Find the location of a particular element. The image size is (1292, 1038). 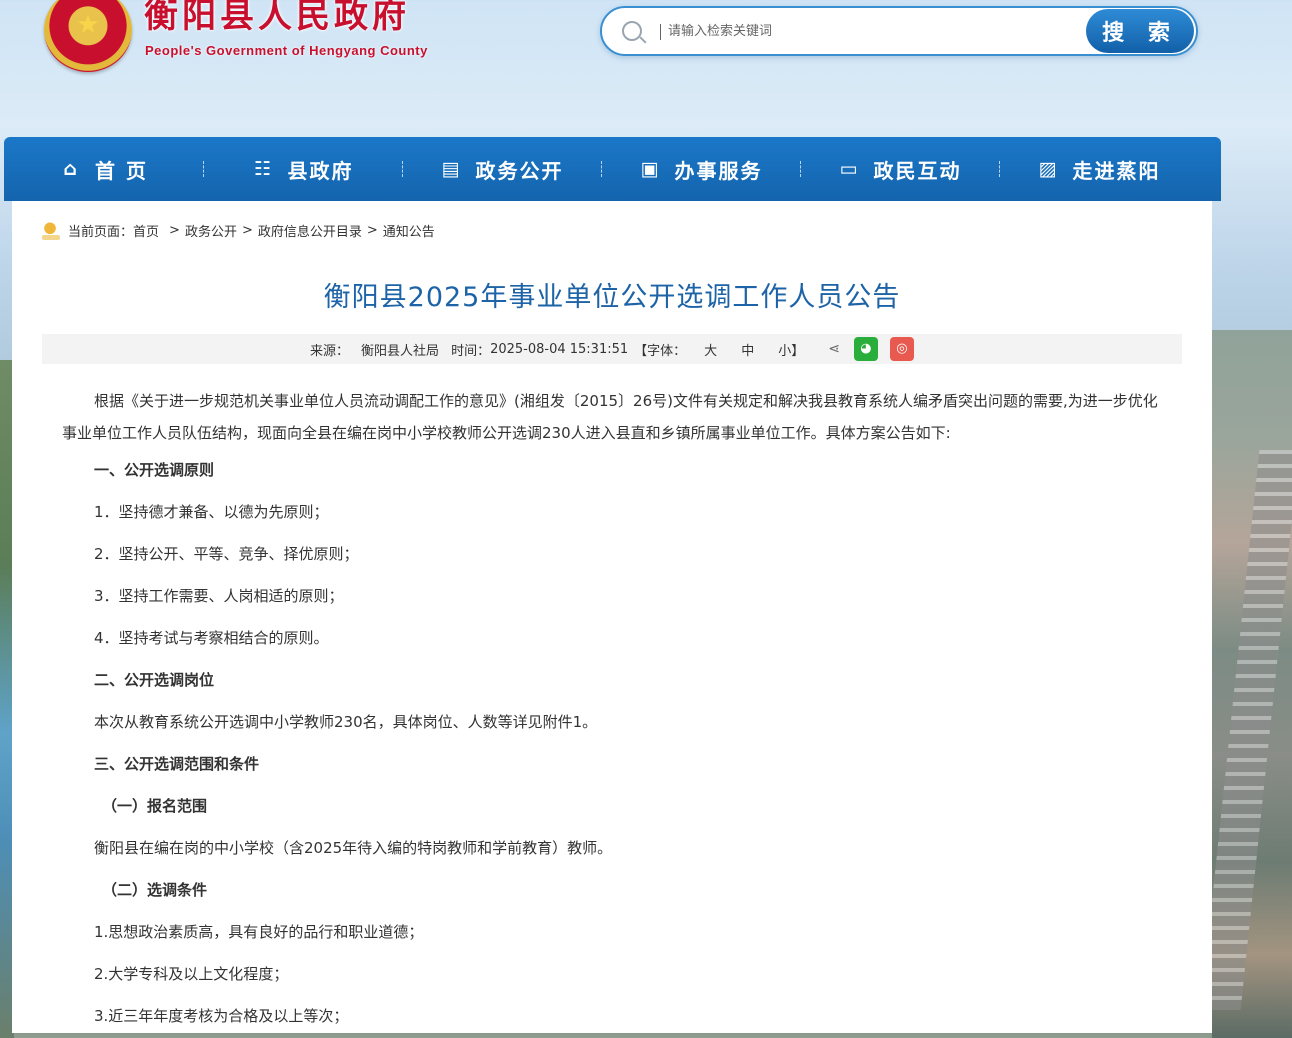

search-input is located at coordinates (868, 31).